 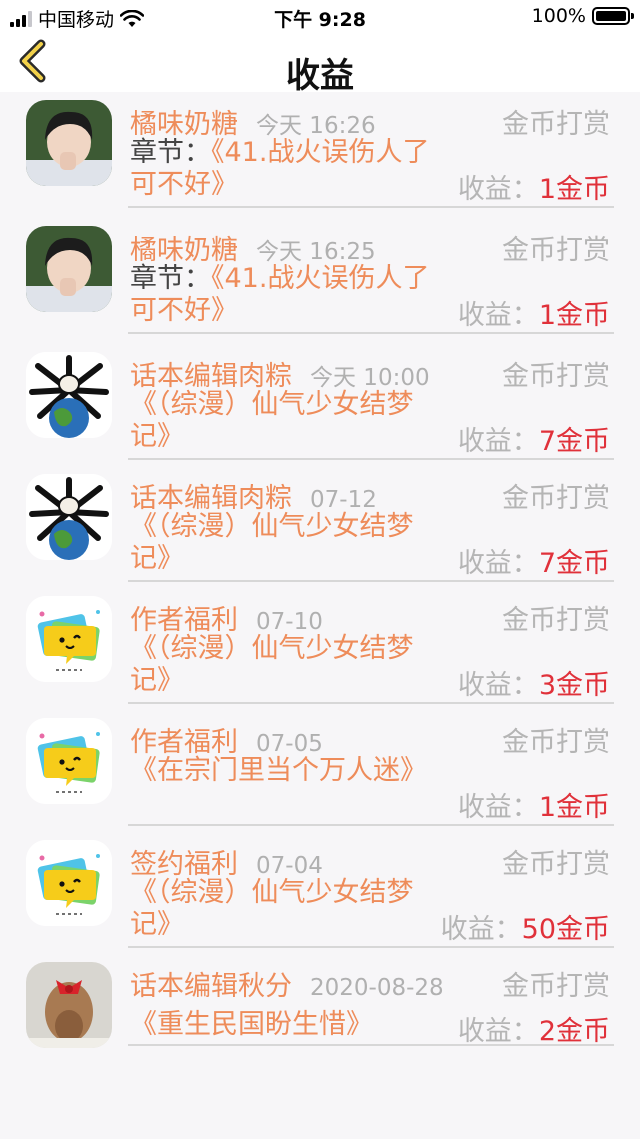 What do you see at coordinates (320, 17) in the screenshot?
I see `status-bar: 中国移动 下午 9:28 100%` at bounding box center [320, 17].